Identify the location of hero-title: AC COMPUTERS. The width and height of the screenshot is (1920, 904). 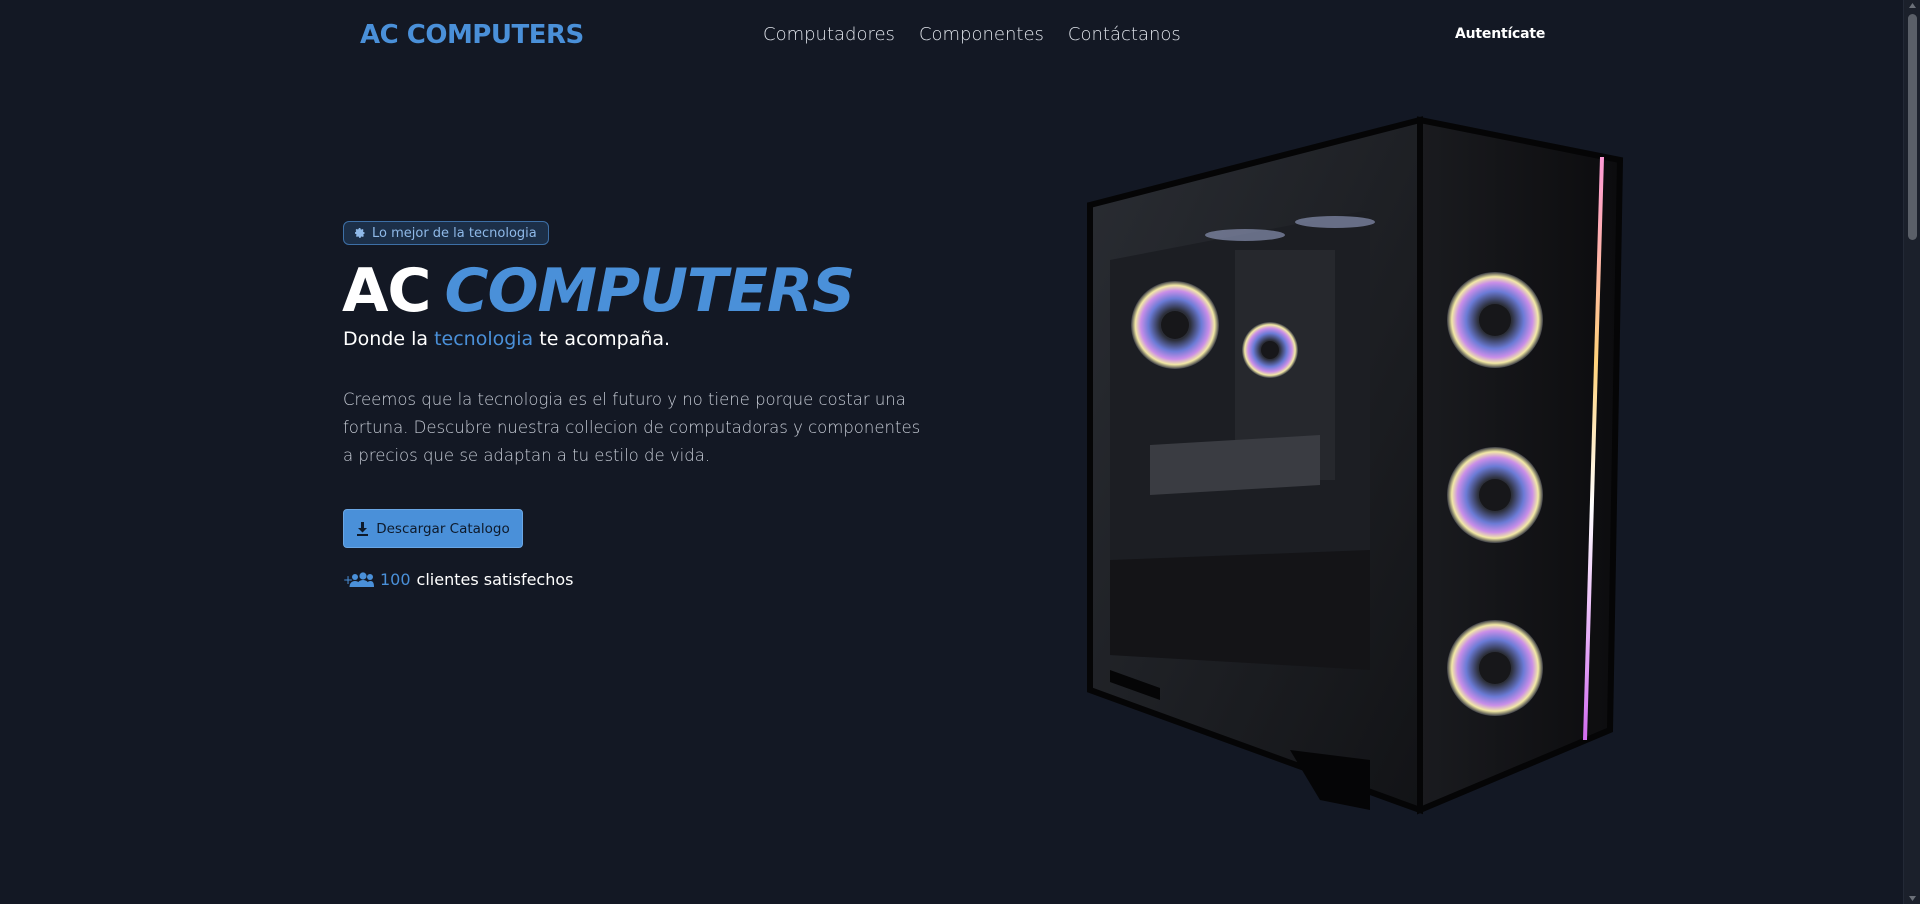
(598, 291).